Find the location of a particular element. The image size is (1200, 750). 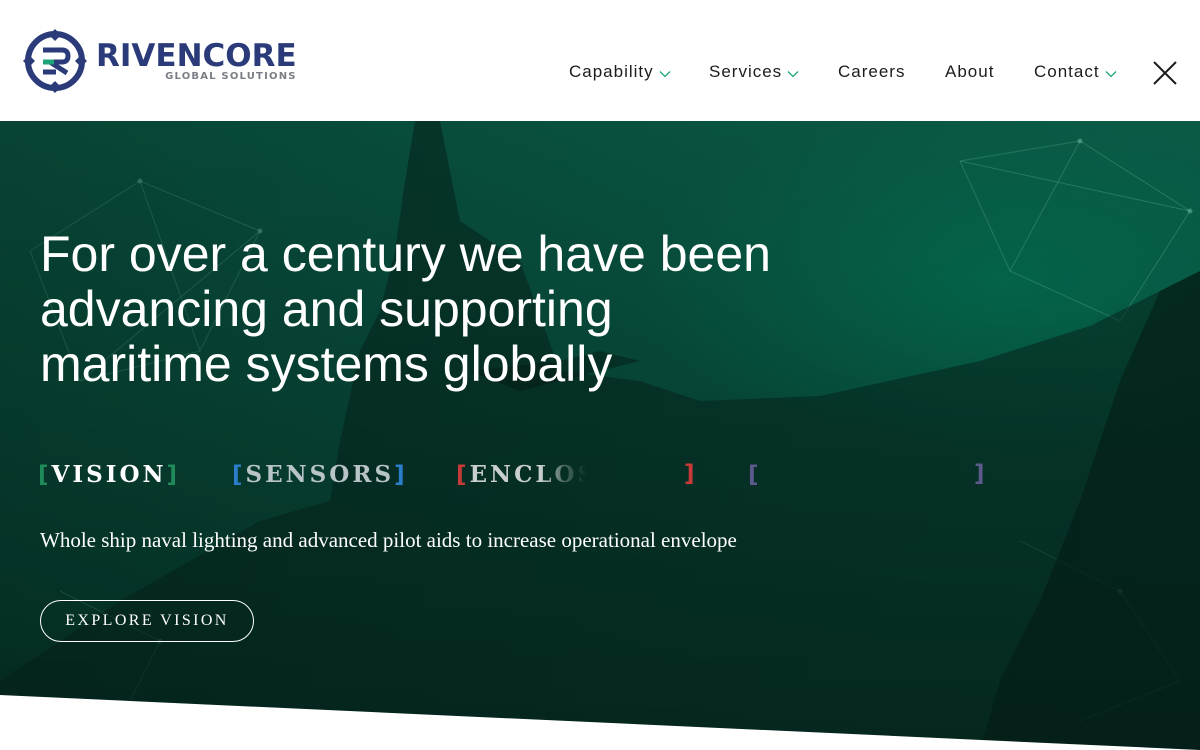

nav-item-capability: Capability is located at coordinates (620, 72).